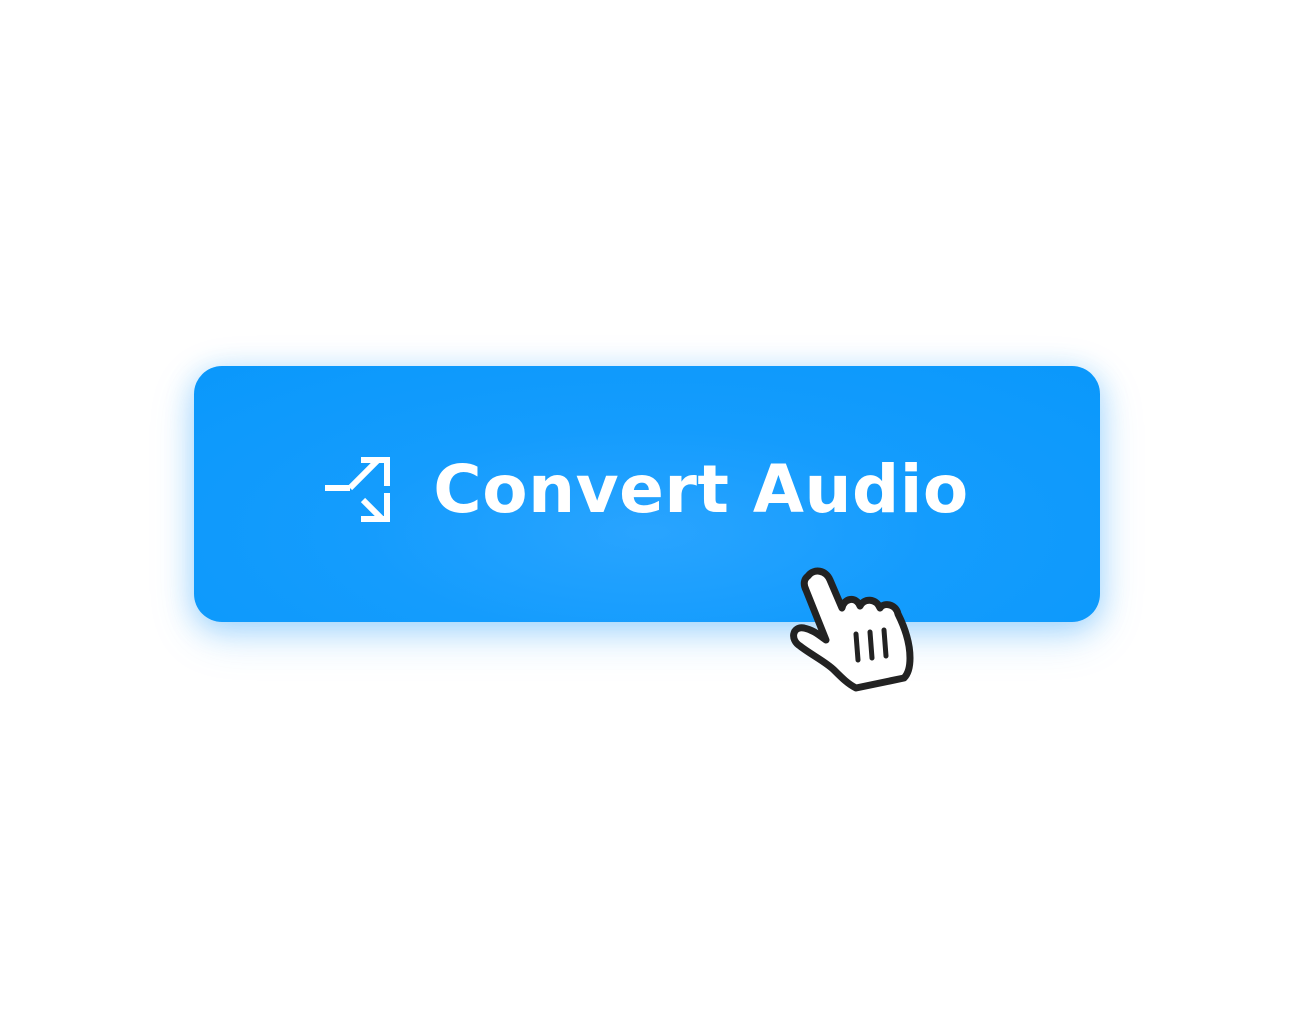 Image resolution: width=1298 pixels, height=1030 pixels. What do you see at coordinates (701, 489) in the screenshot?
I see `button-label: Convert Audio` at bounding box center [701, 489].